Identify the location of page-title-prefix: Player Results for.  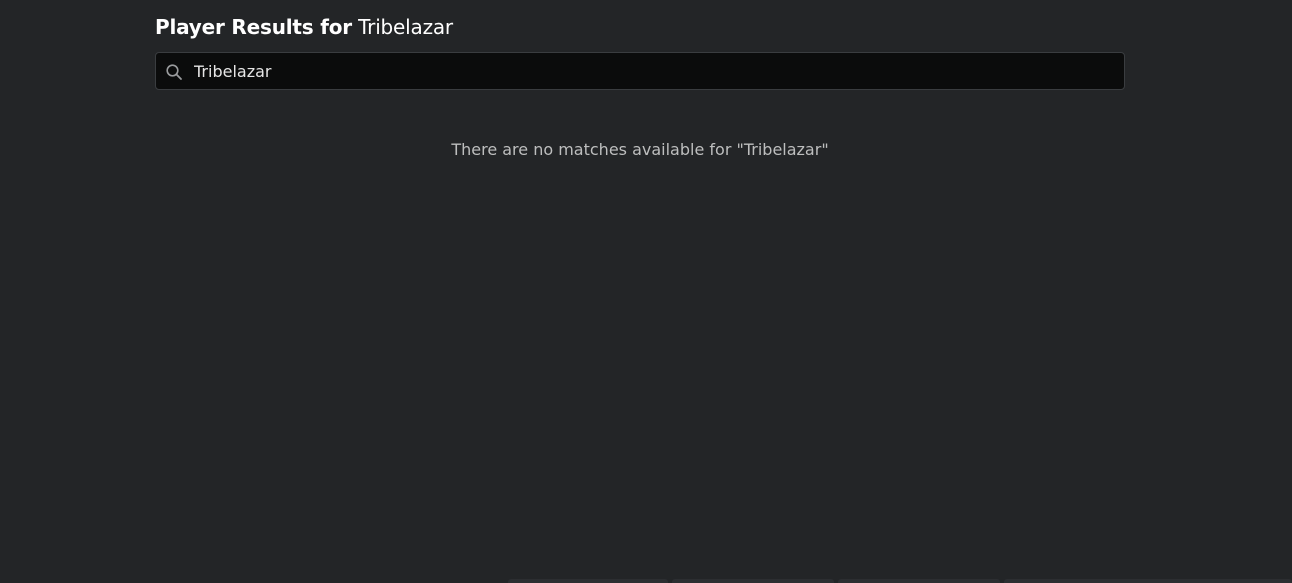
(253, 27).